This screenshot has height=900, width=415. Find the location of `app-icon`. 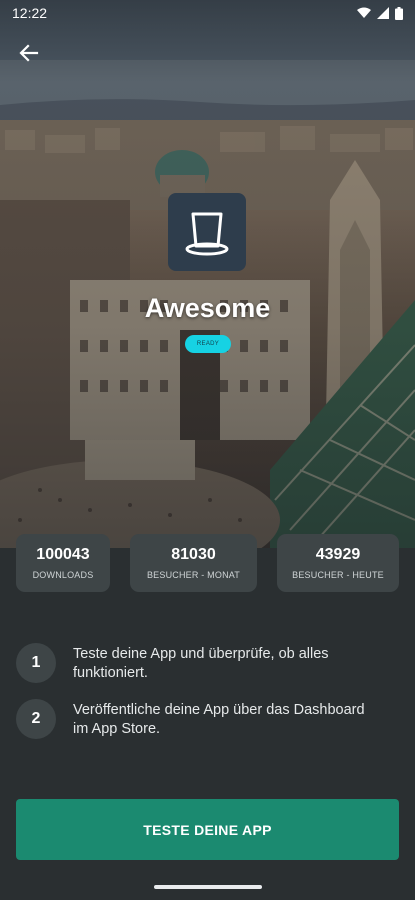

app-icon is located at coordinates (207, 232).